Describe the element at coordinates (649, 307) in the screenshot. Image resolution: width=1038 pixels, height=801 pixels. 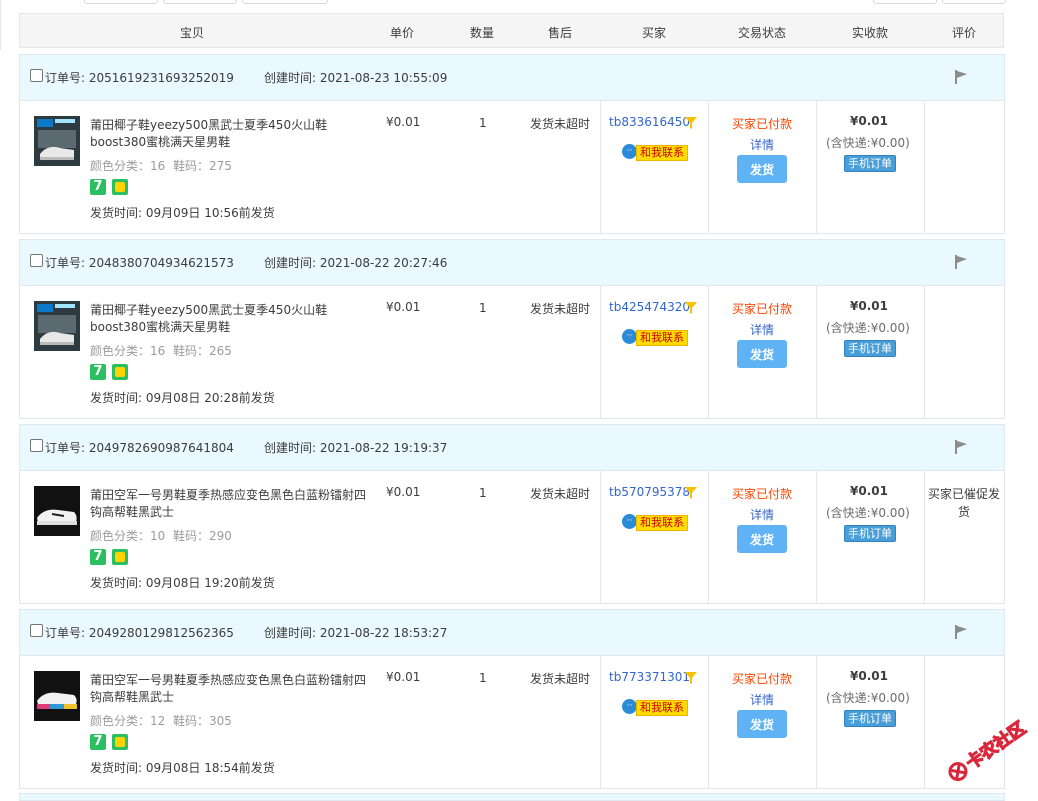
I see `buyer-name-link: tb425474320` at that location.